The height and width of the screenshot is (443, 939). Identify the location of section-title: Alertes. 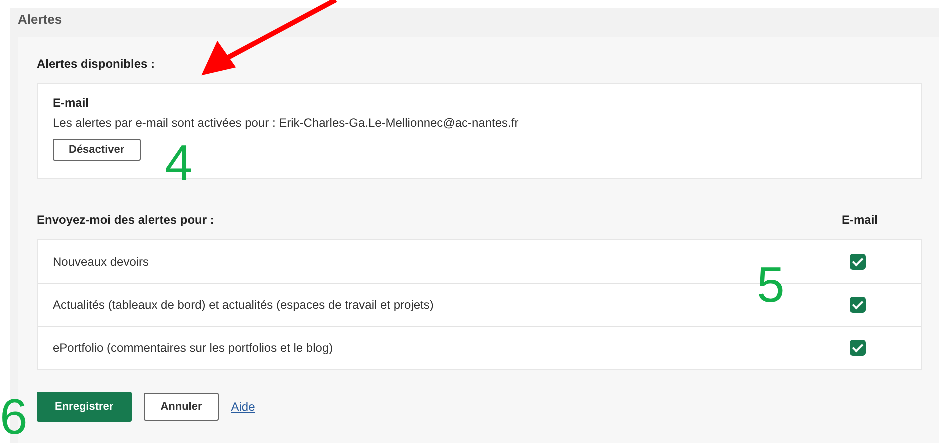
(41, 20).